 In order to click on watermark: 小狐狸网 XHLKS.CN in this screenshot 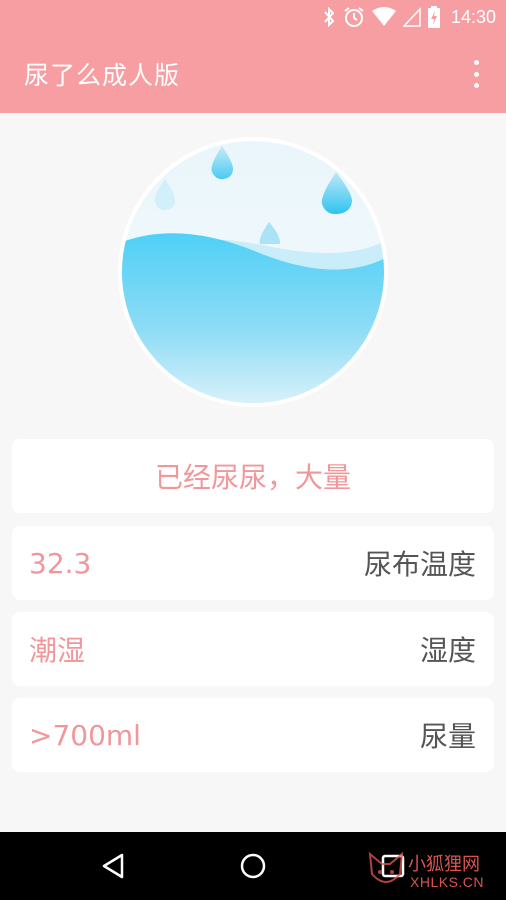, I will do `click(434, 871)`.